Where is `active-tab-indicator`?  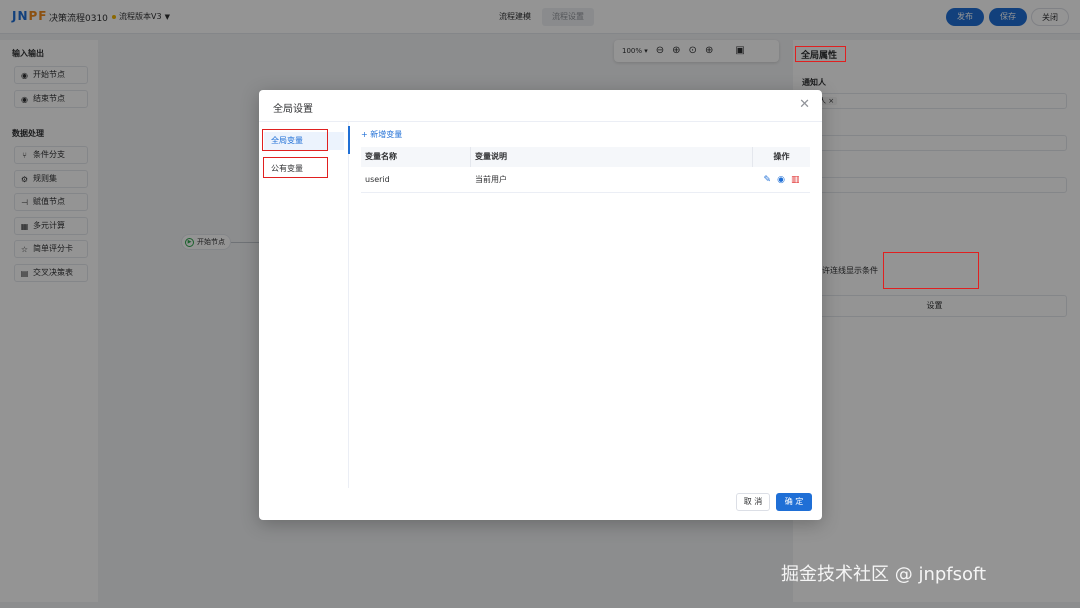
active-tab-indicator is located at coordinates (349, 140).